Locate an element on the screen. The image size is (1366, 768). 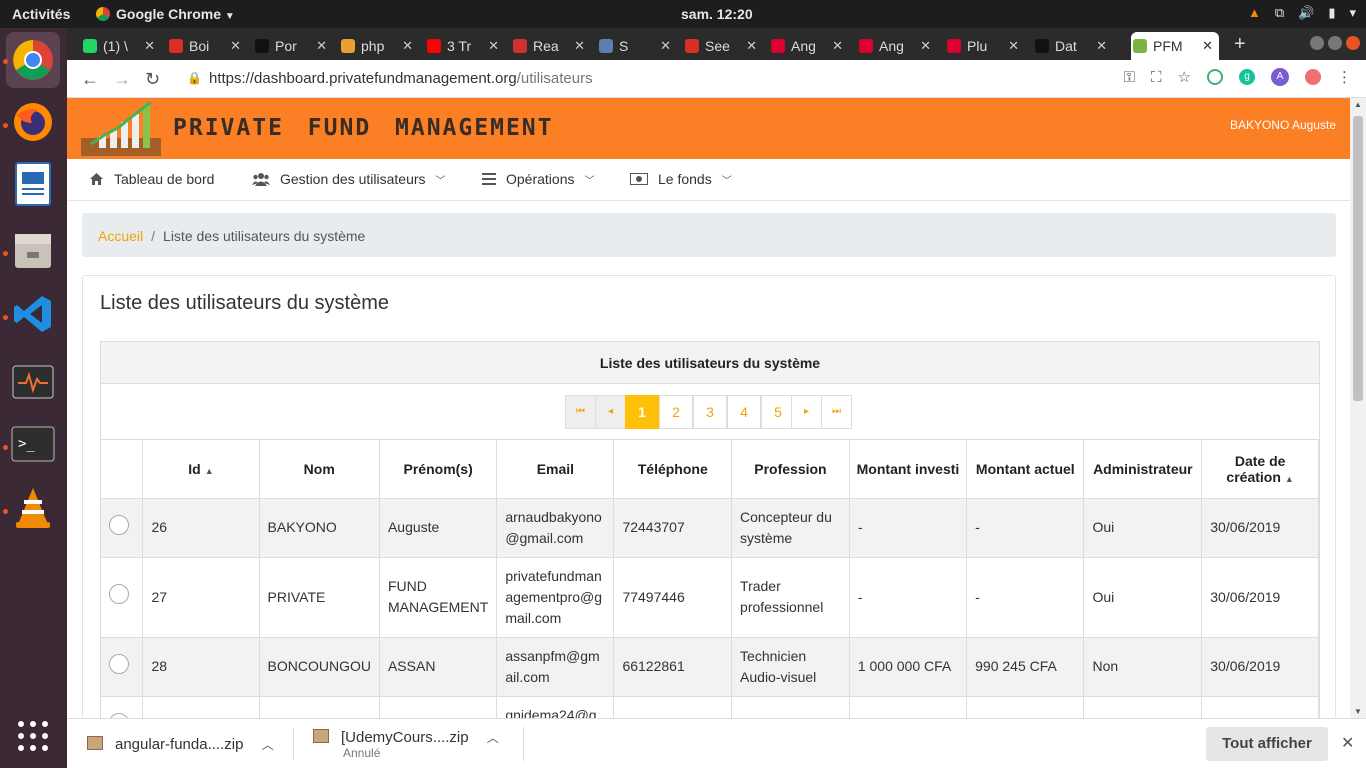
nav-dashboard: Tableau de bord is located at coordinates (151, 179).